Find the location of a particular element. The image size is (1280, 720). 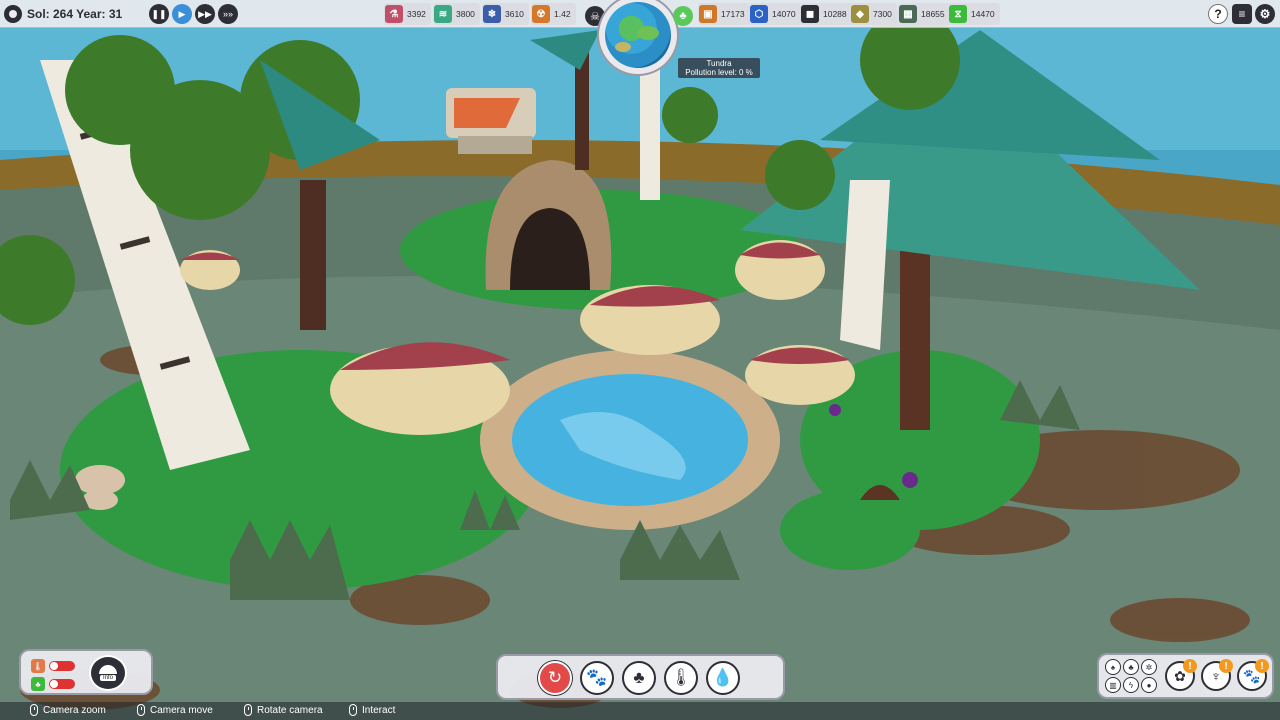

sprout-icon: ♣ is located at coordinates (639, 678).